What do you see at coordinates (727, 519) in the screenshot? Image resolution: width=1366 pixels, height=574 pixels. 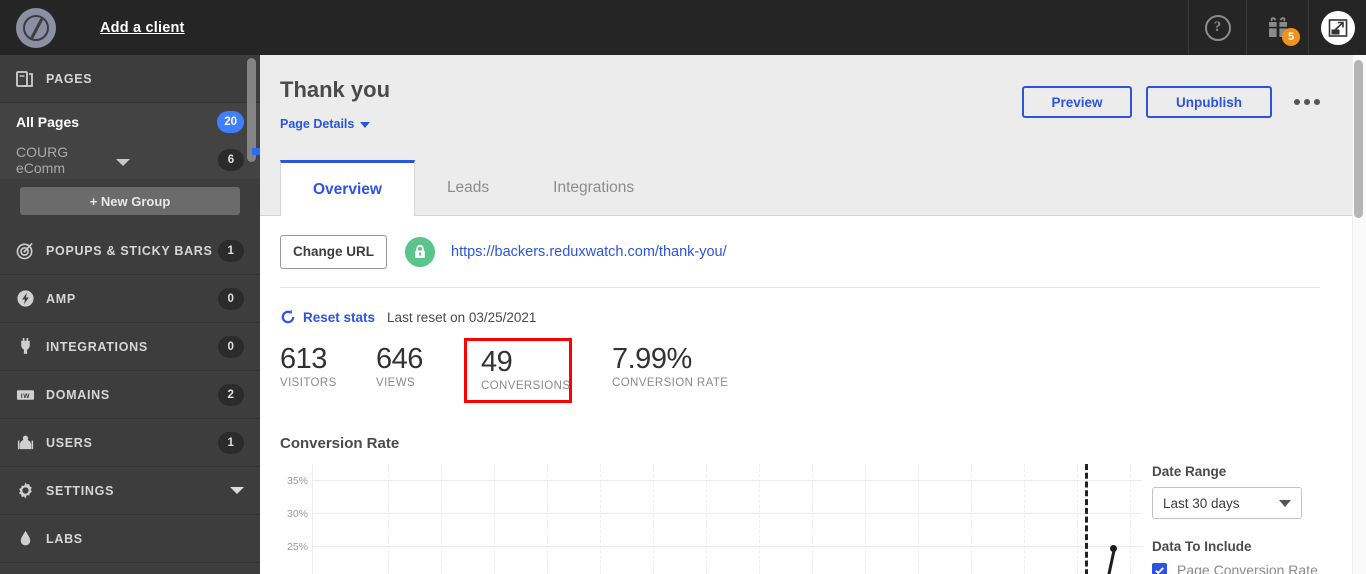 I see `chart-plot-area` at bounding box center [727, 519].